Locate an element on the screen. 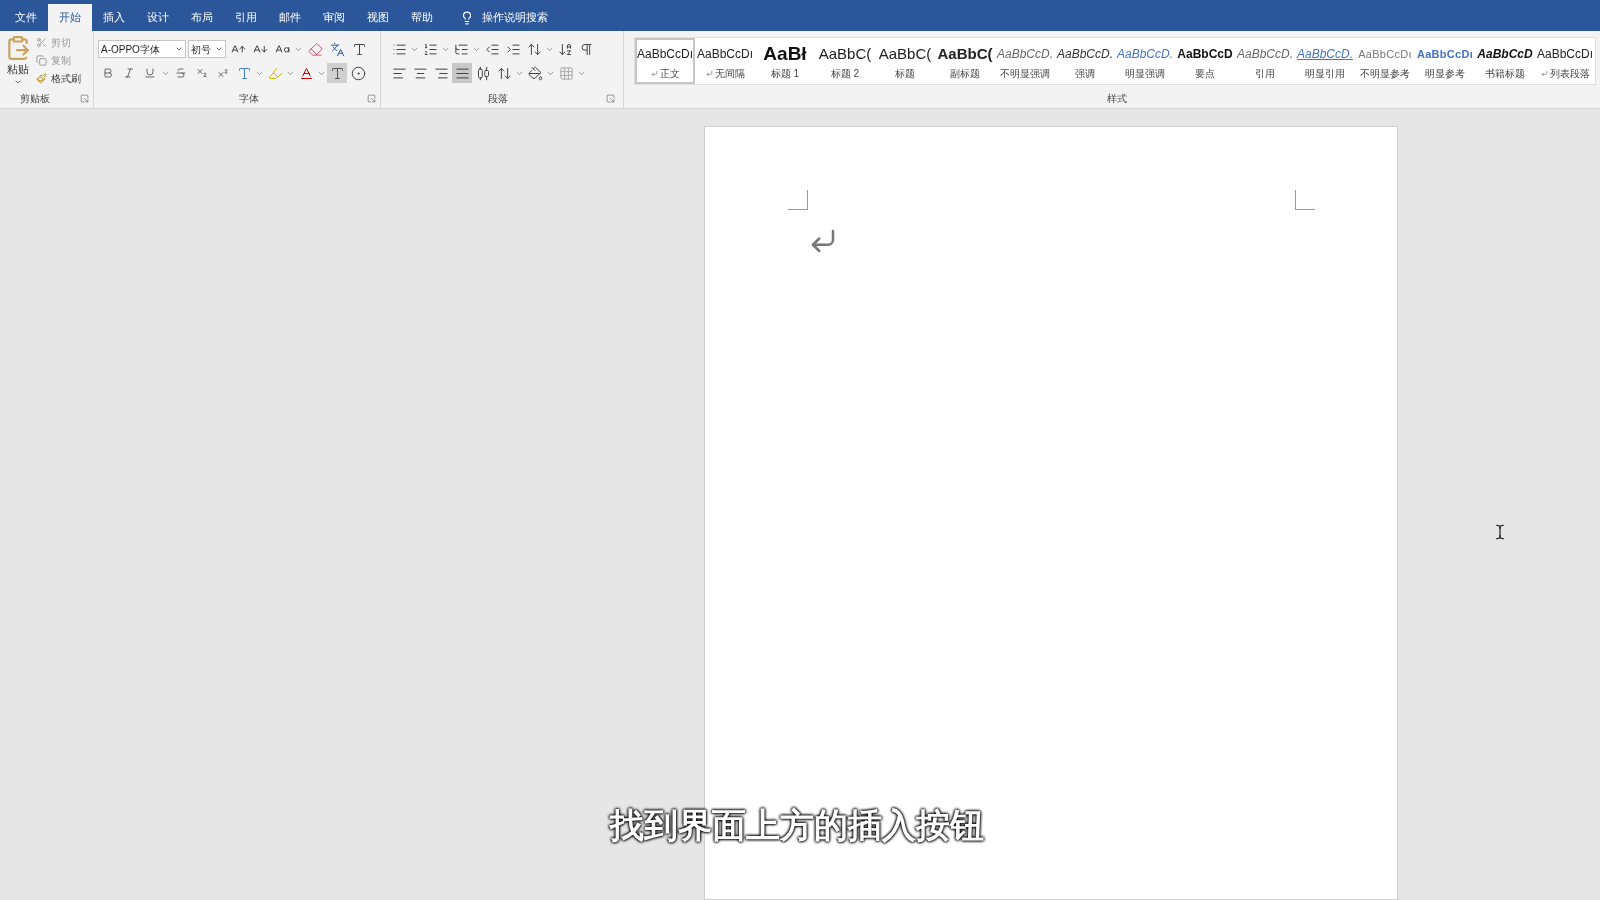  style-label: 书籍标题 is located at coordinates (1505, 73).